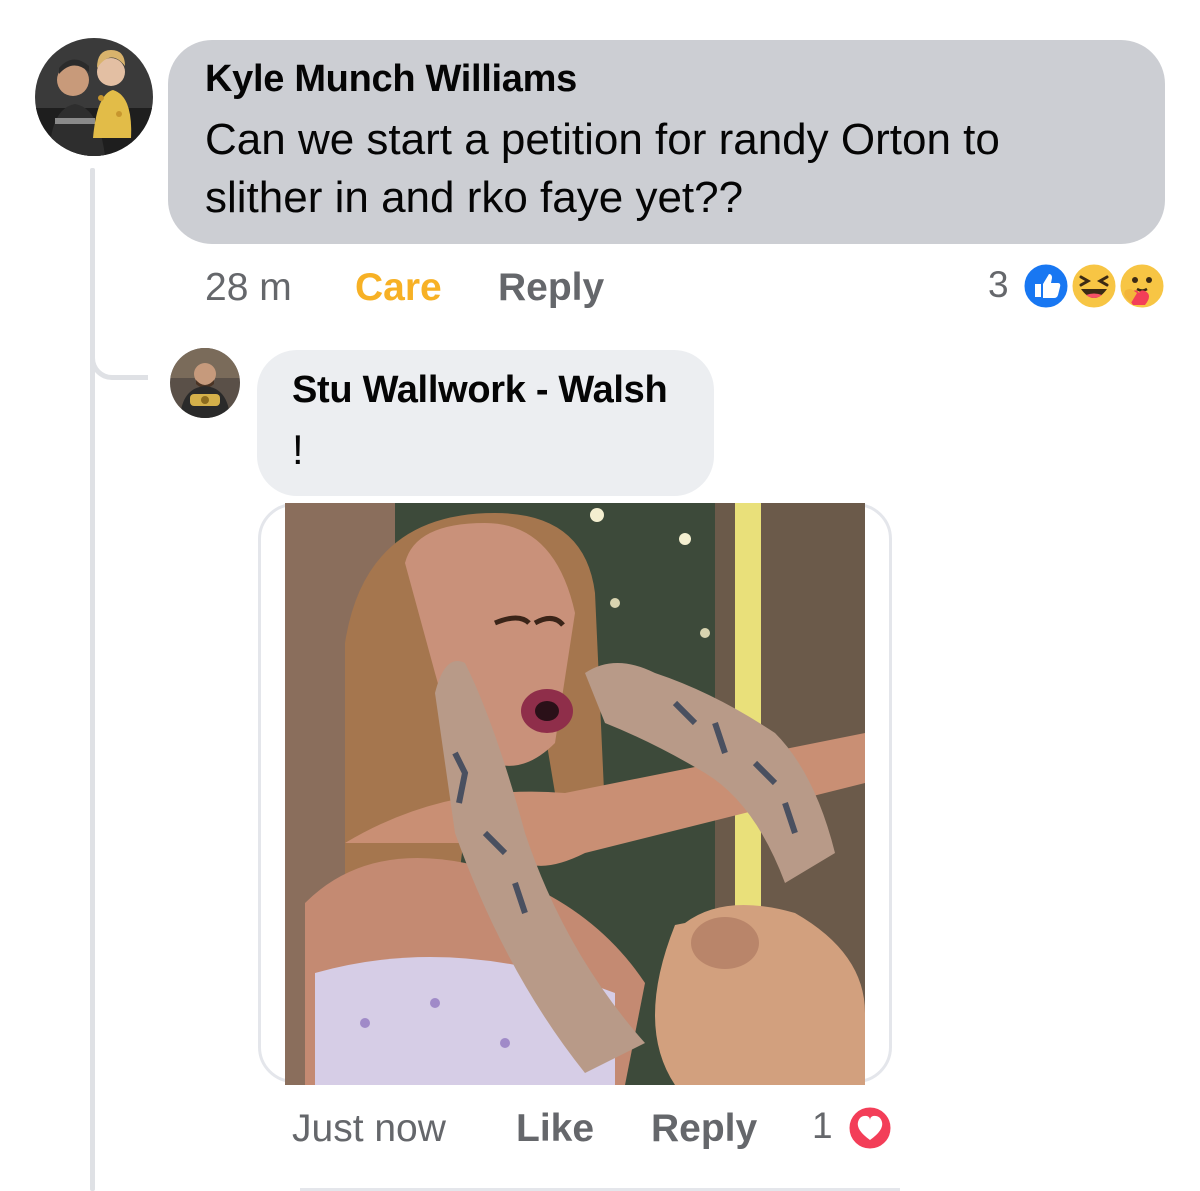  What do you see at coordinates (248, 288) in the screenshot?
I see `comment-timestamp: 28 m` at bounding box center [248, 288].